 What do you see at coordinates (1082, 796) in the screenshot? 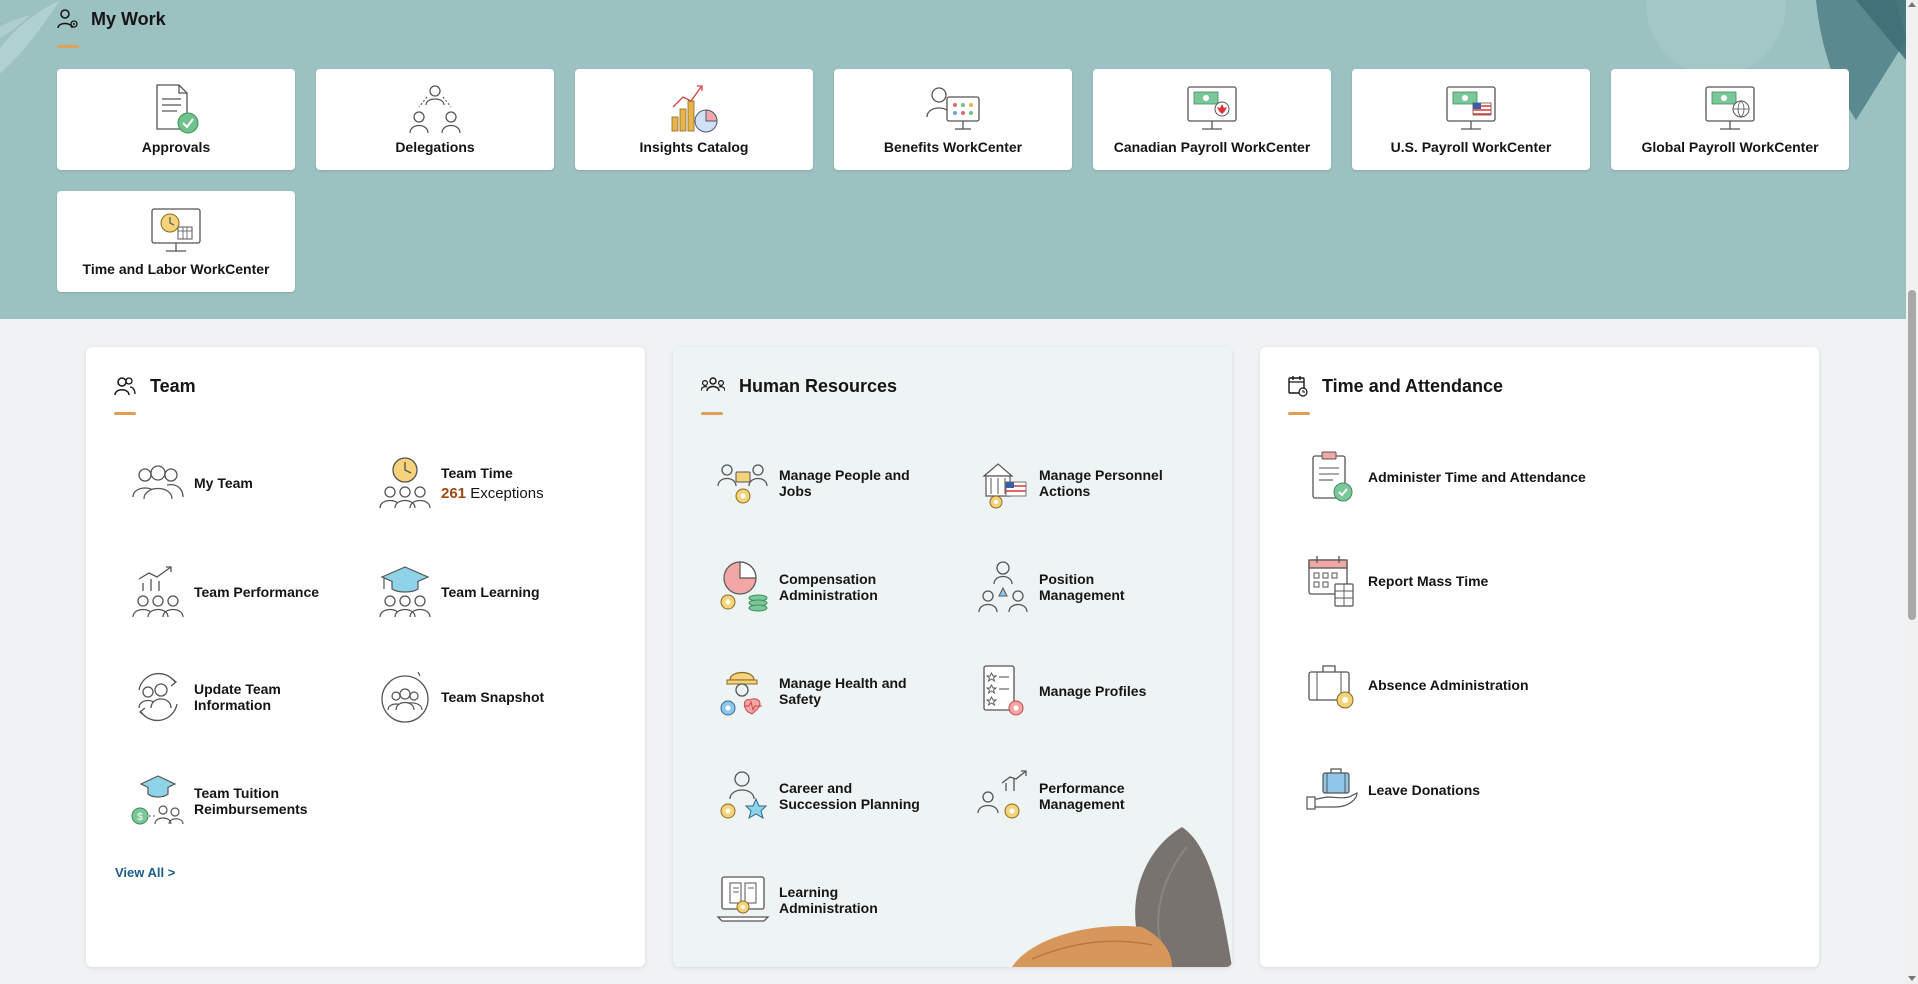
I see `item-label: Performance Management` at bounding box center [1082, 796].